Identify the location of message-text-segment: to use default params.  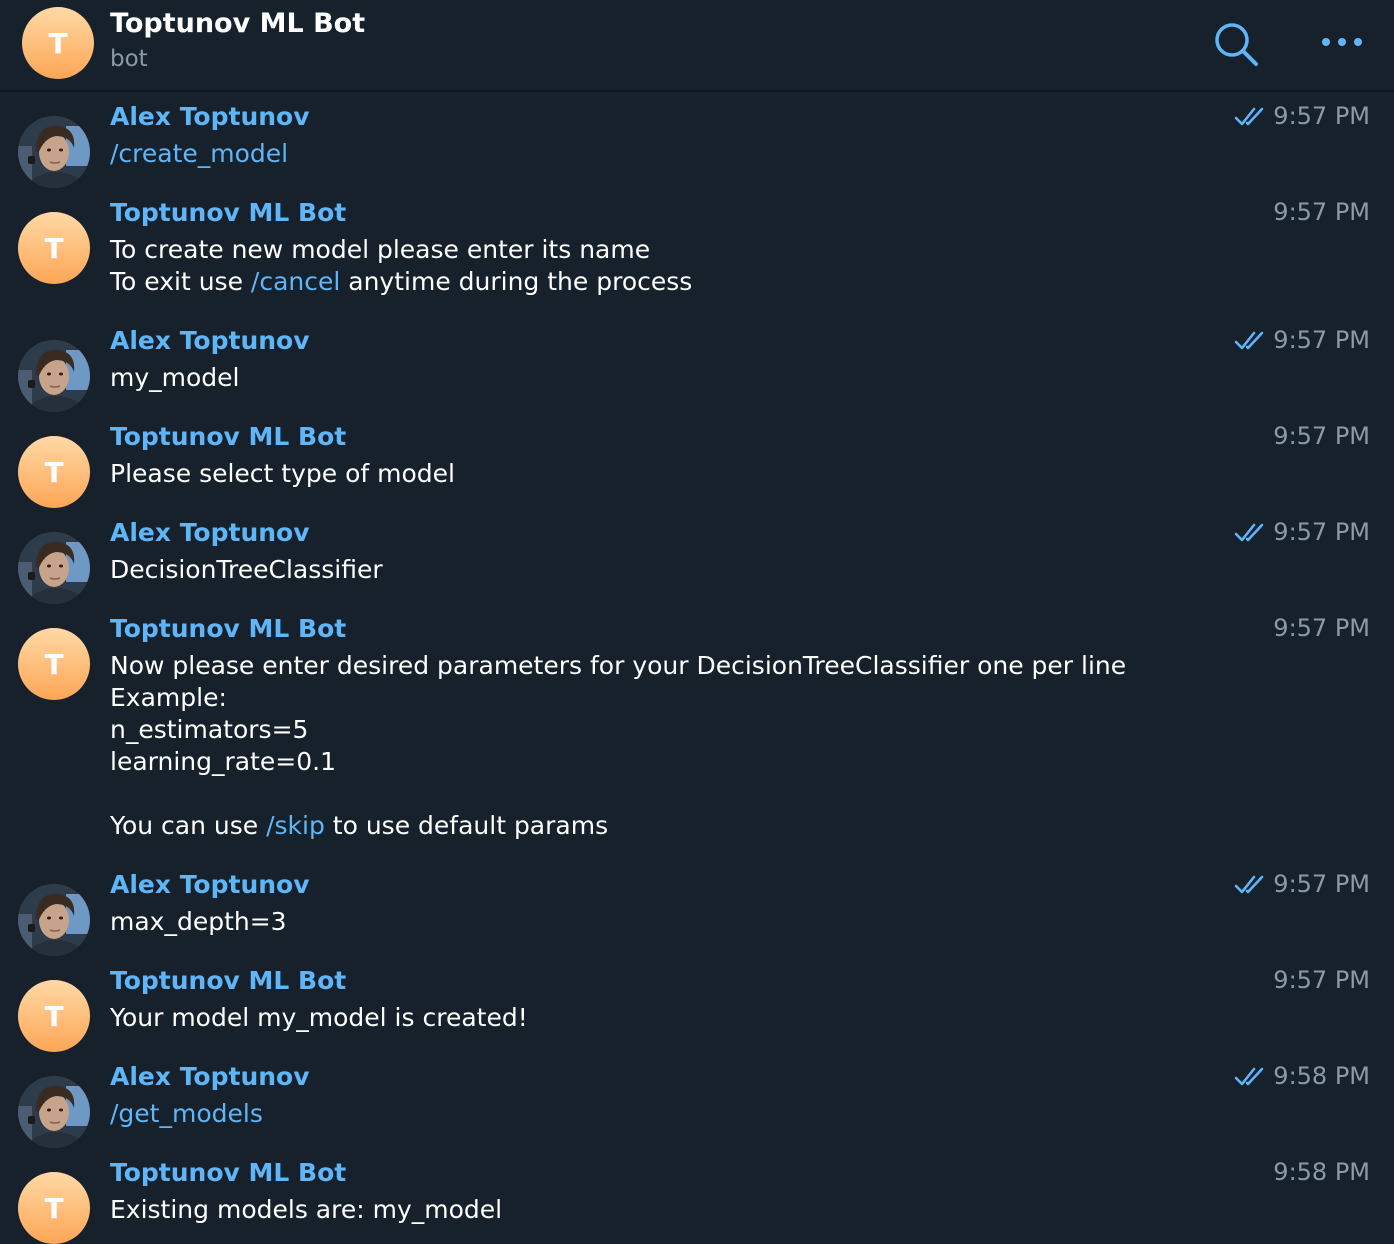
(466, 825).